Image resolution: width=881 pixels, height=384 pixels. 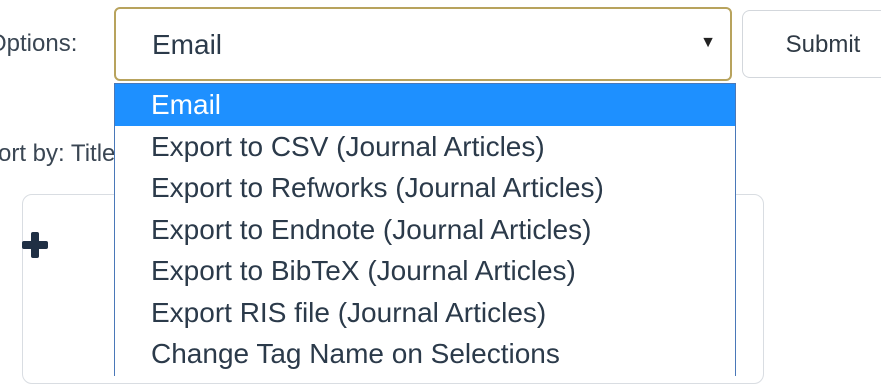 What do you see at coordinates (57, 153) in the screenshot?
I see `sort-by-label: Sort by: Title ,` at bounding box center [57, 153].